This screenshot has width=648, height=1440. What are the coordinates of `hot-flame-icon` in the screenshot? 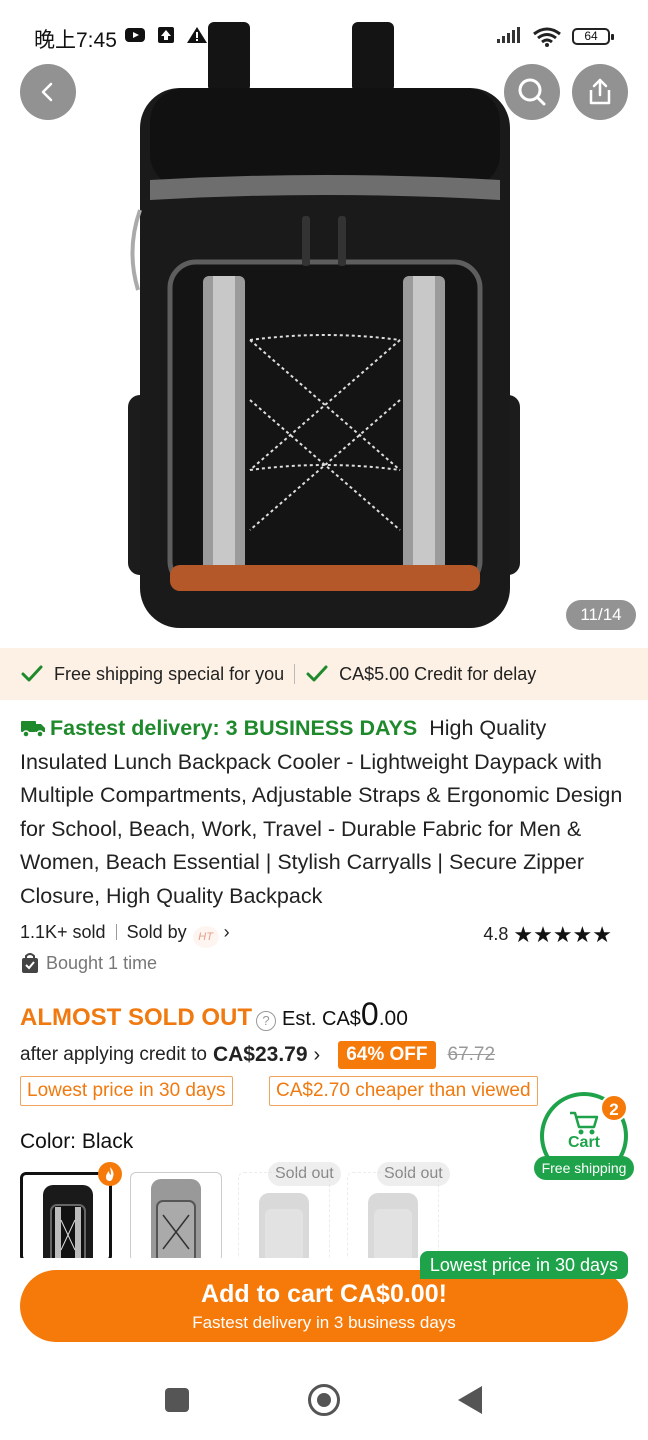 It's located at (110, 1174).